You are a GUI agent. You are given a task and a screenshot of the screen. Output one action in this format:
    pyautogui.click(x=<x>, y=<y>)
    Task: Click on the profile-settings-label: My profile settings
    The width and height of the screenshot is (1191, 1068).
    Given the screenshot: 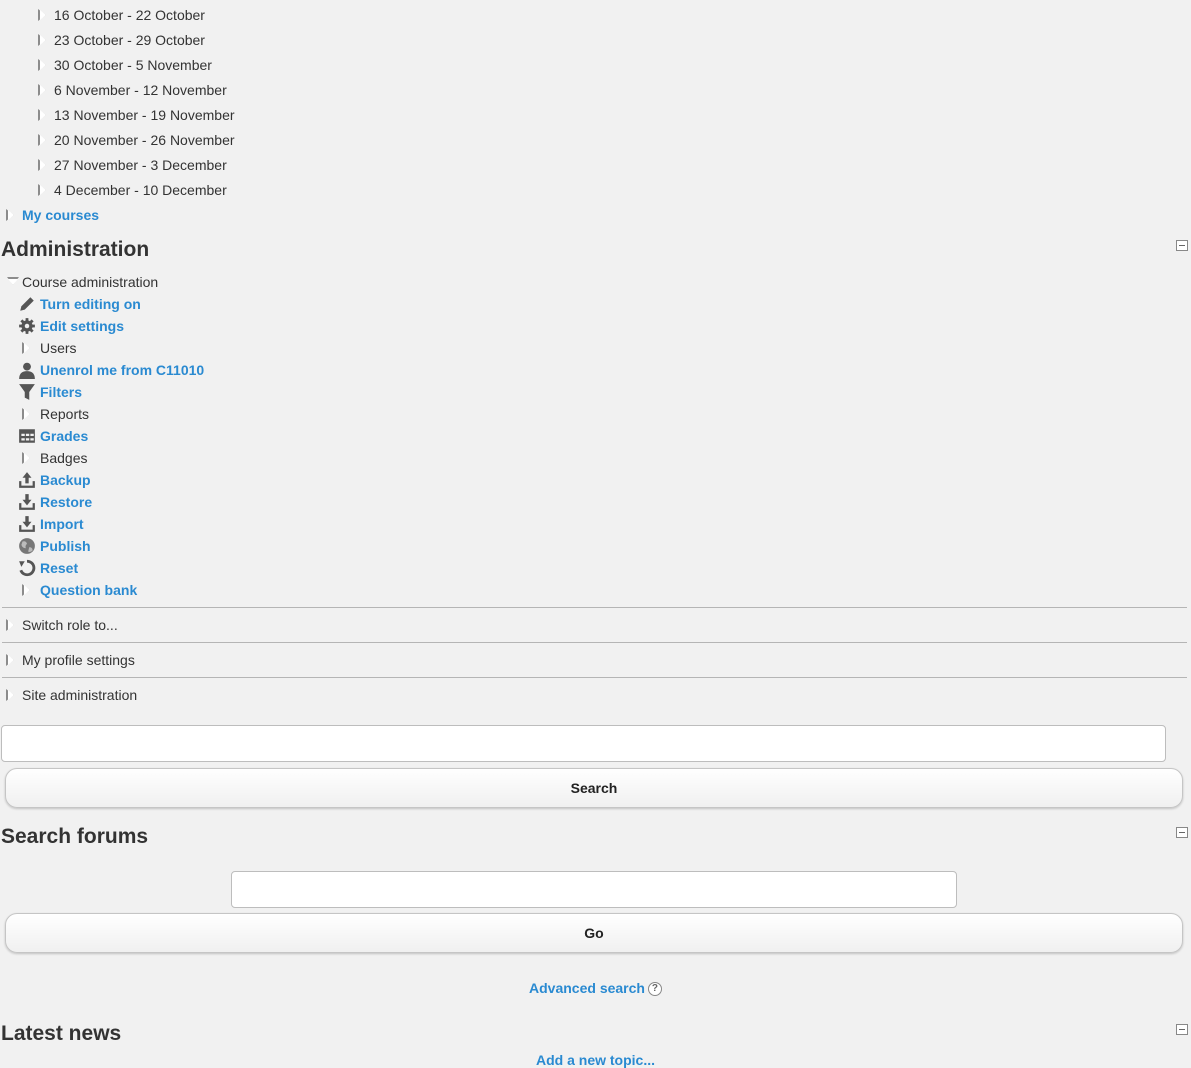 What is the action you would take?
    pyautogui.click(x=78, y=660)
    